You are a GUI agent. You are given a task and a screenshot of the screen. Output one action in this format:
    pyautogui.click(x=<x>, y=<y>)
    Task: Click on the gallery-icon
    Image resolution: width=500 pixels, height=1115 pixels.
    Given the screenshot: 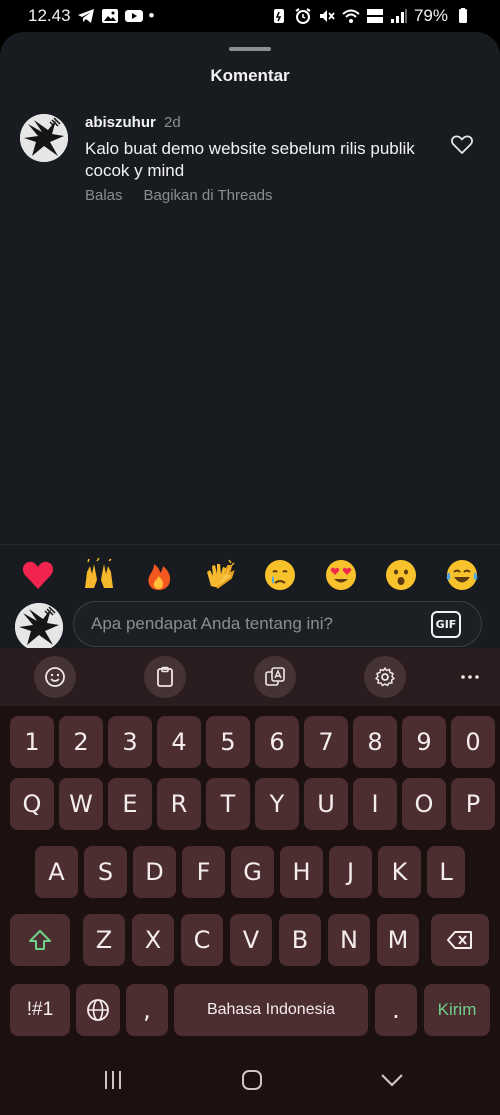 What is the action you would take?
    pyautogui.click(x=110, y=16)
    